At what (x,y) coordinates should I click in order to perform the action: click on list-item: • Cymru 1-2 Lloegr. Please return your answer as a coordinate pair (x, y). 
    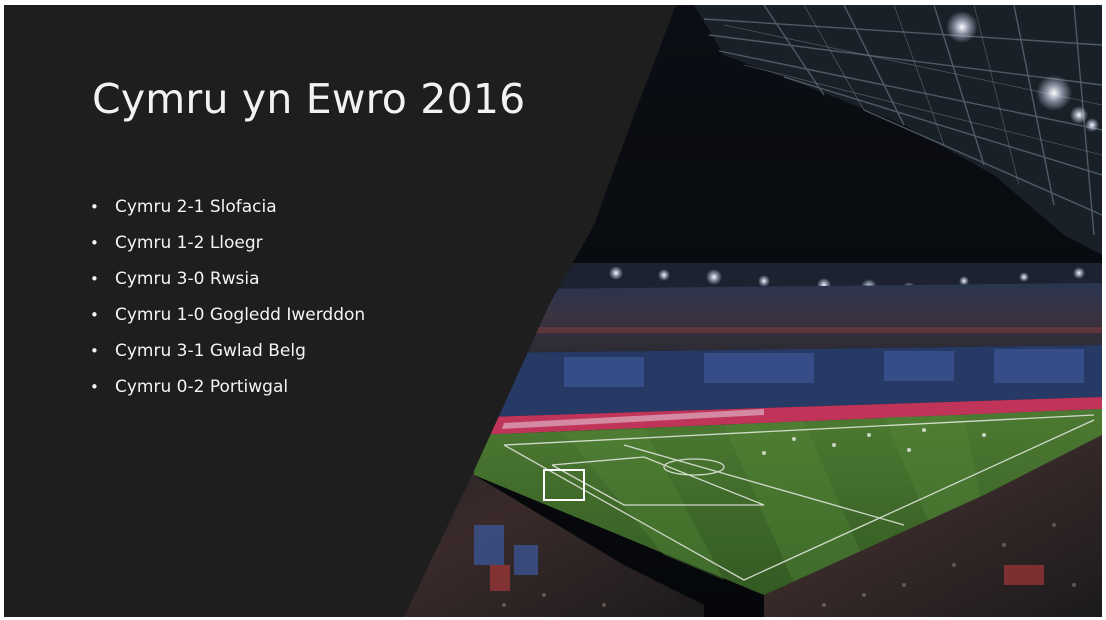
    Looking at the image, I should click on (227, 243).